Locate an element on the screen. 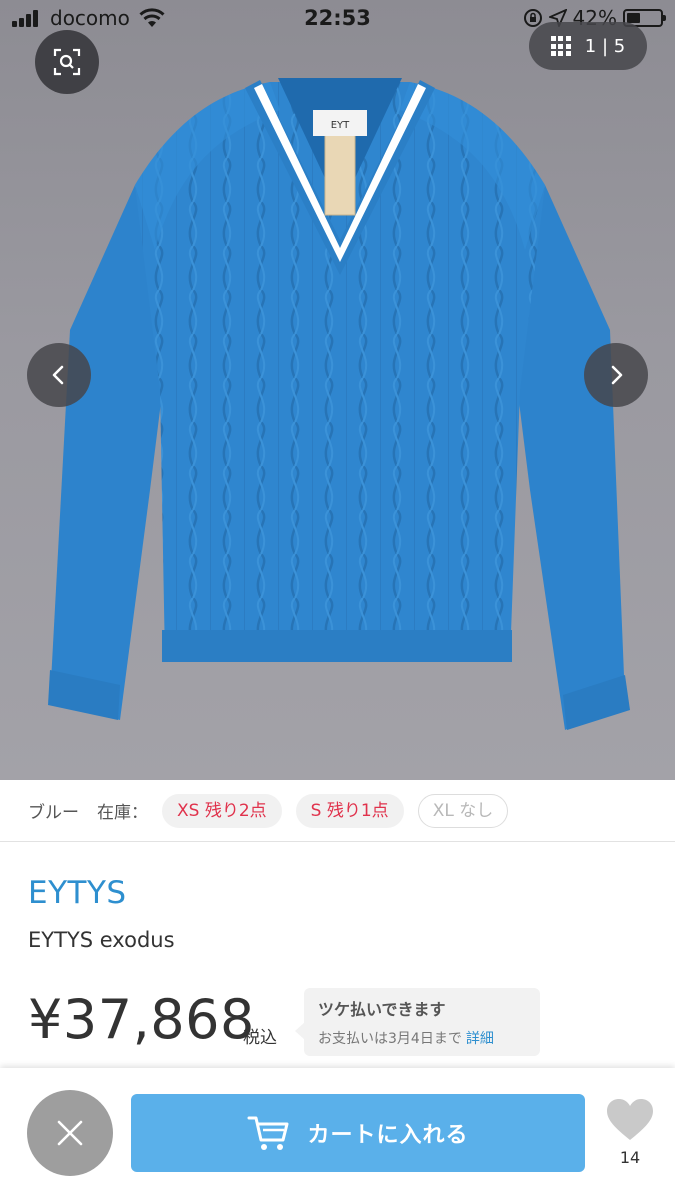  close-button is located at coordinates (70, 1133).